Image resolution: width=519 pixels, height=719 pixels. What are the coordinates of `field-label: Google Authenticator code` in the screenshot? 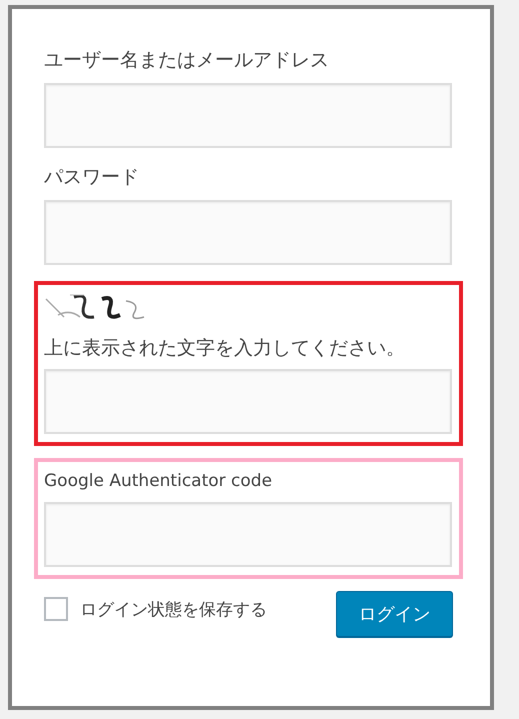 It's located at (159, 481).